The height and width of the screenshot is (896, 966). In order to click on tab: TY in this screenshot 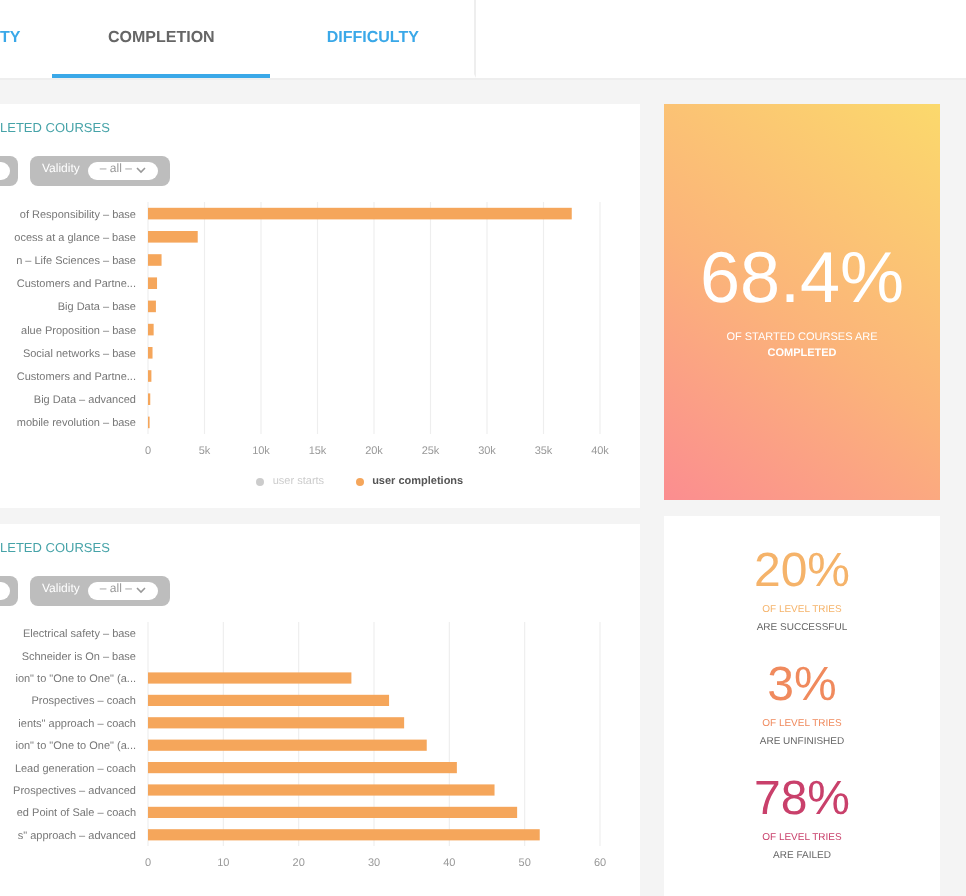, I will do `click(26, 39)`.